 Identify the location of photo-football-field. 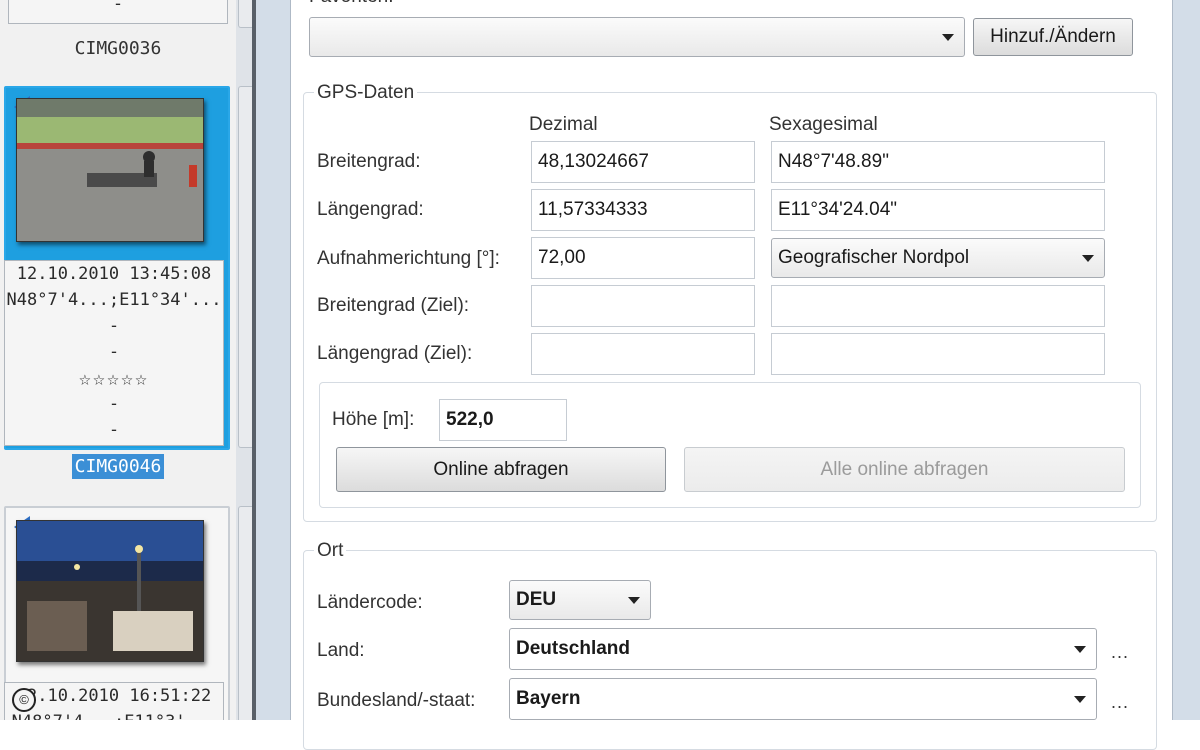
(110, 170).